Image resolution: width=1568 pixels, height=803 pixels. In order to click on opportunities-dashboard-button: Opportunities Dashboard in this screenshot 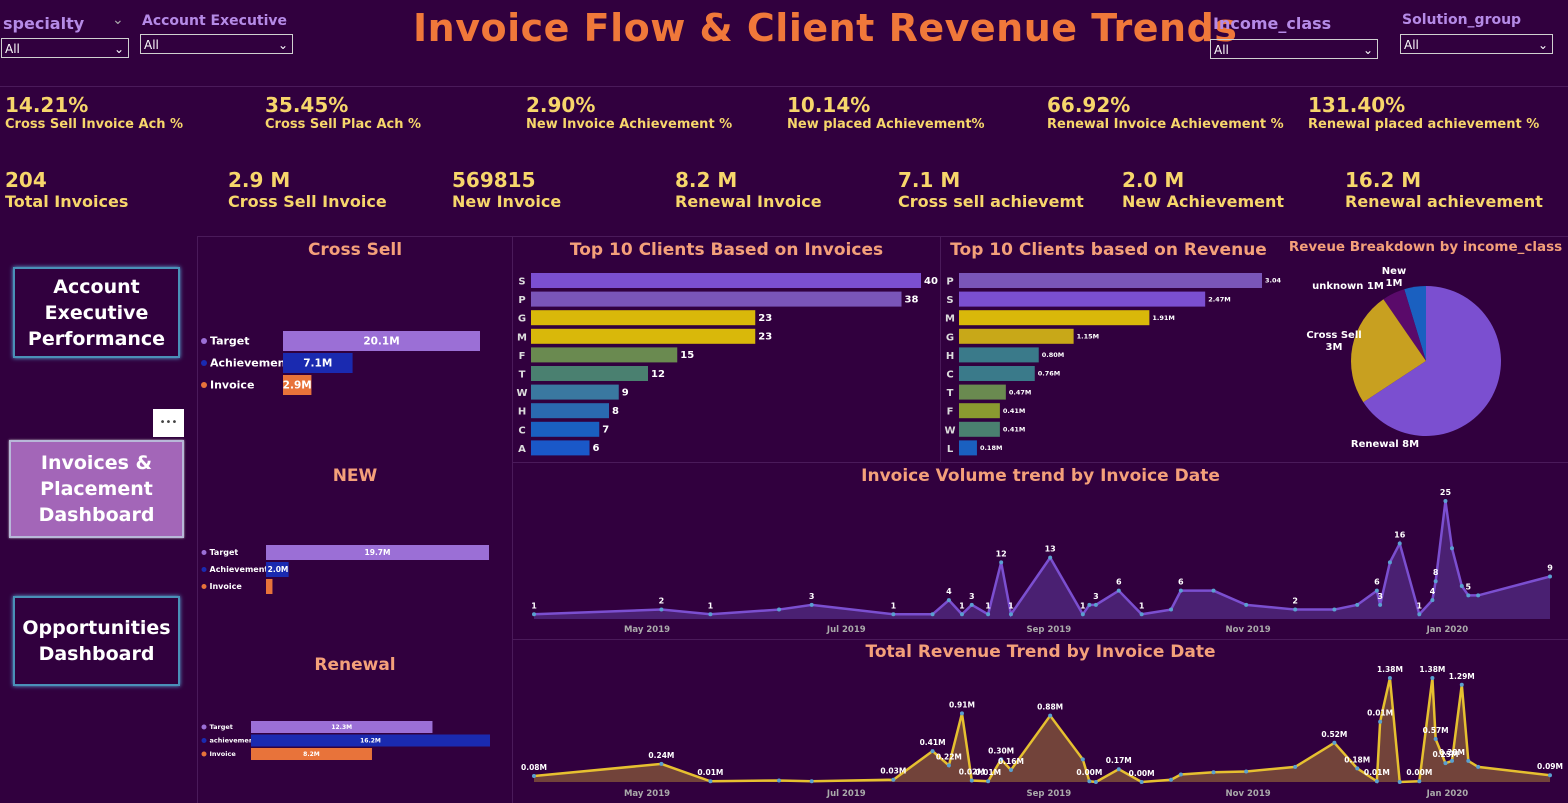, I will do `click(96, 641)`.